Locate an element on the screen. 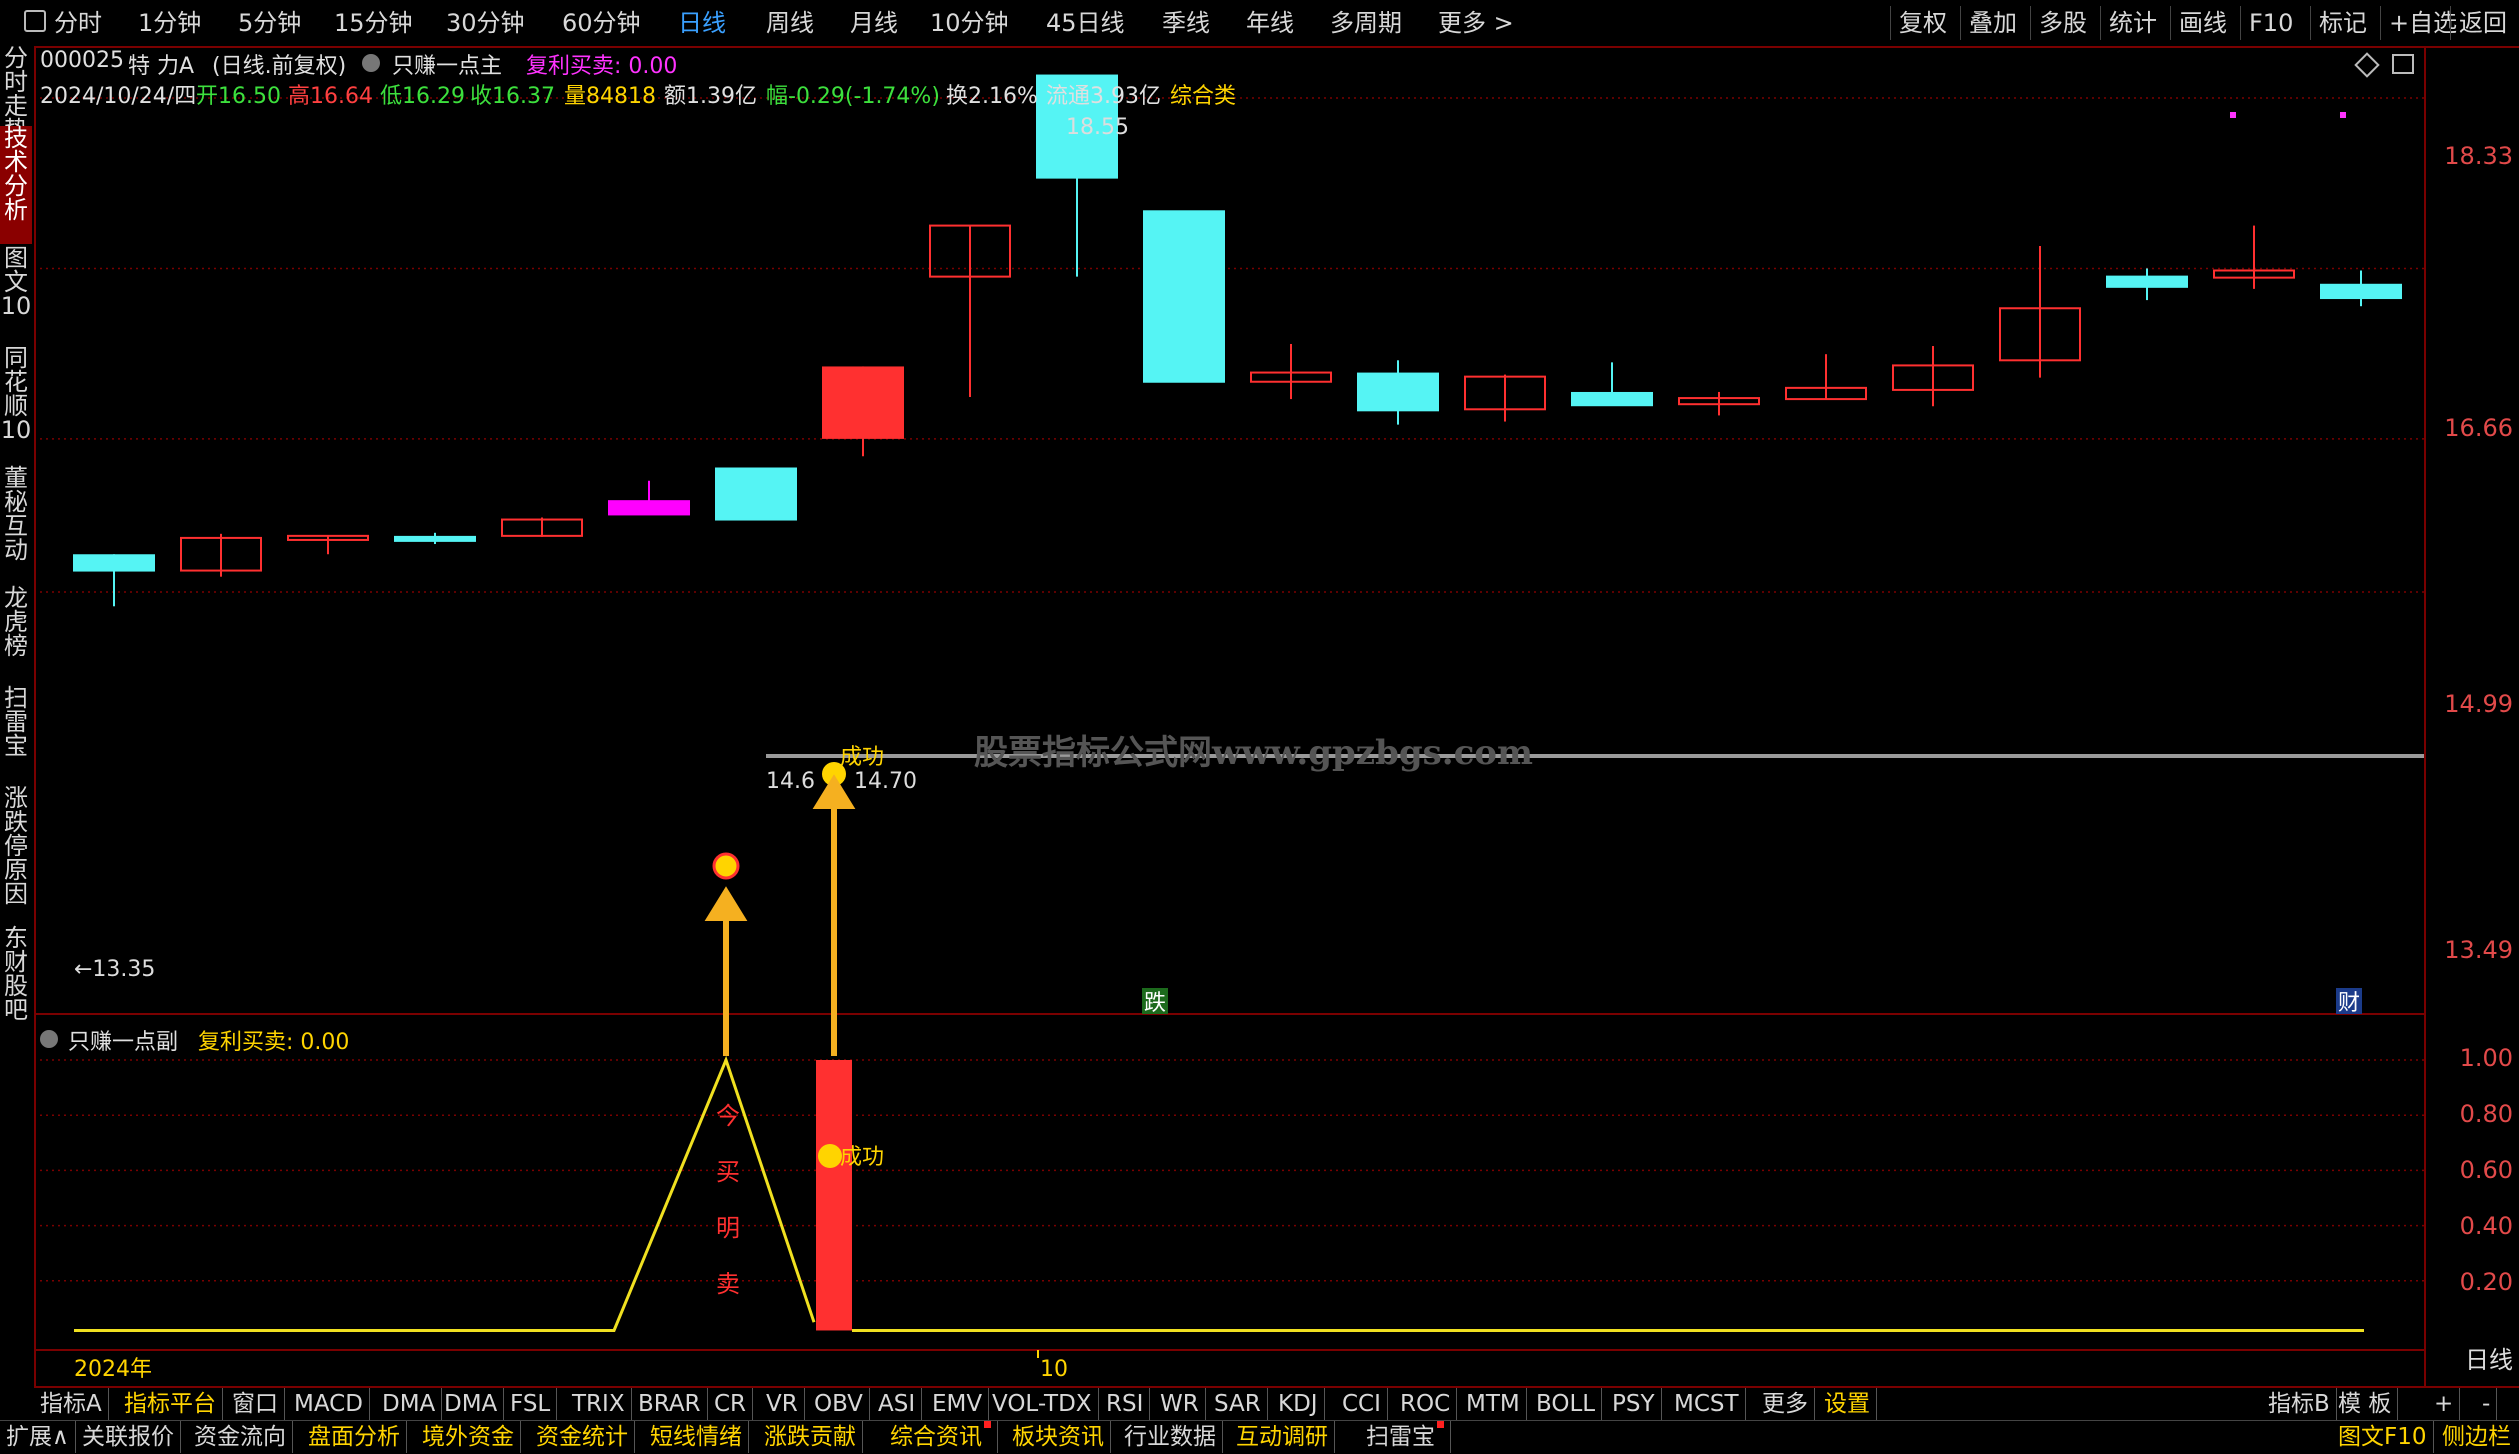  info-tab: 关联报价 is located at coordinates (128, 1437).